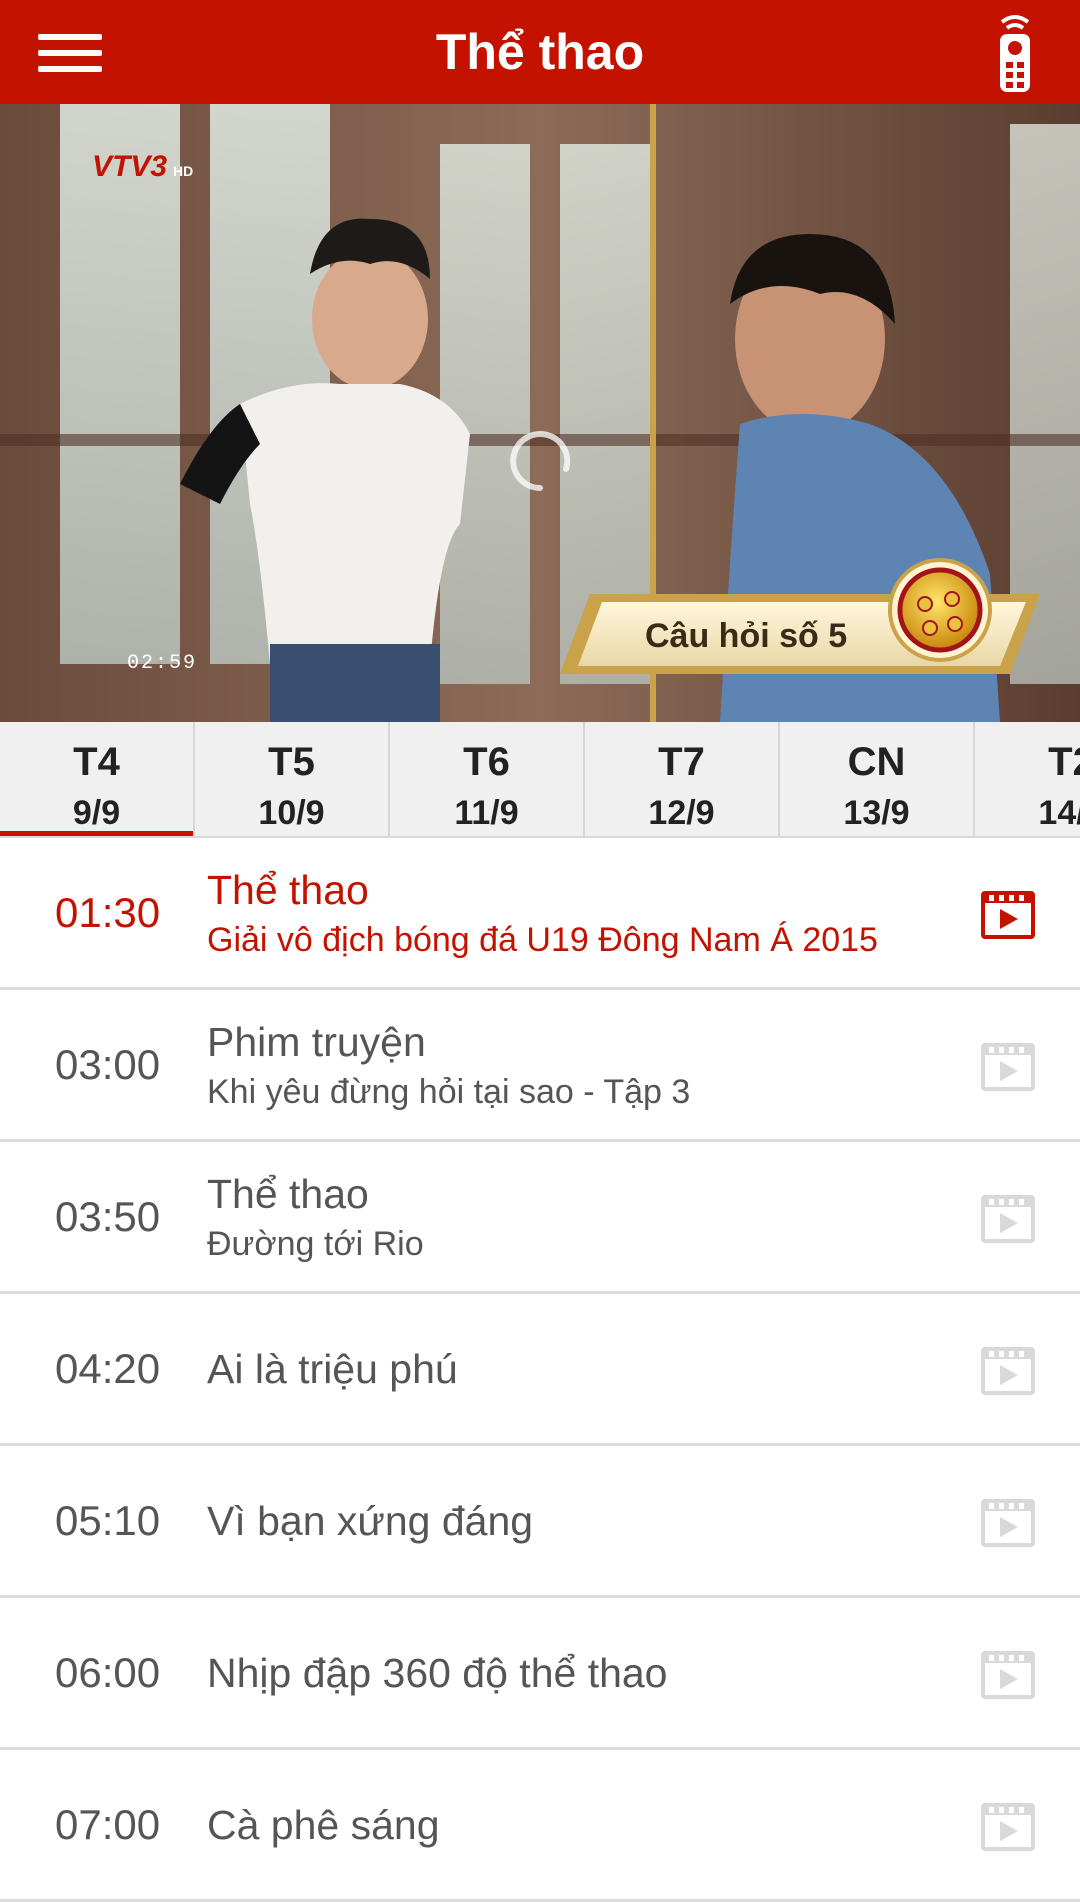 This screenshot has width=1080, height=1902. I want to click on program-time: 01:30, so click(108, 912).